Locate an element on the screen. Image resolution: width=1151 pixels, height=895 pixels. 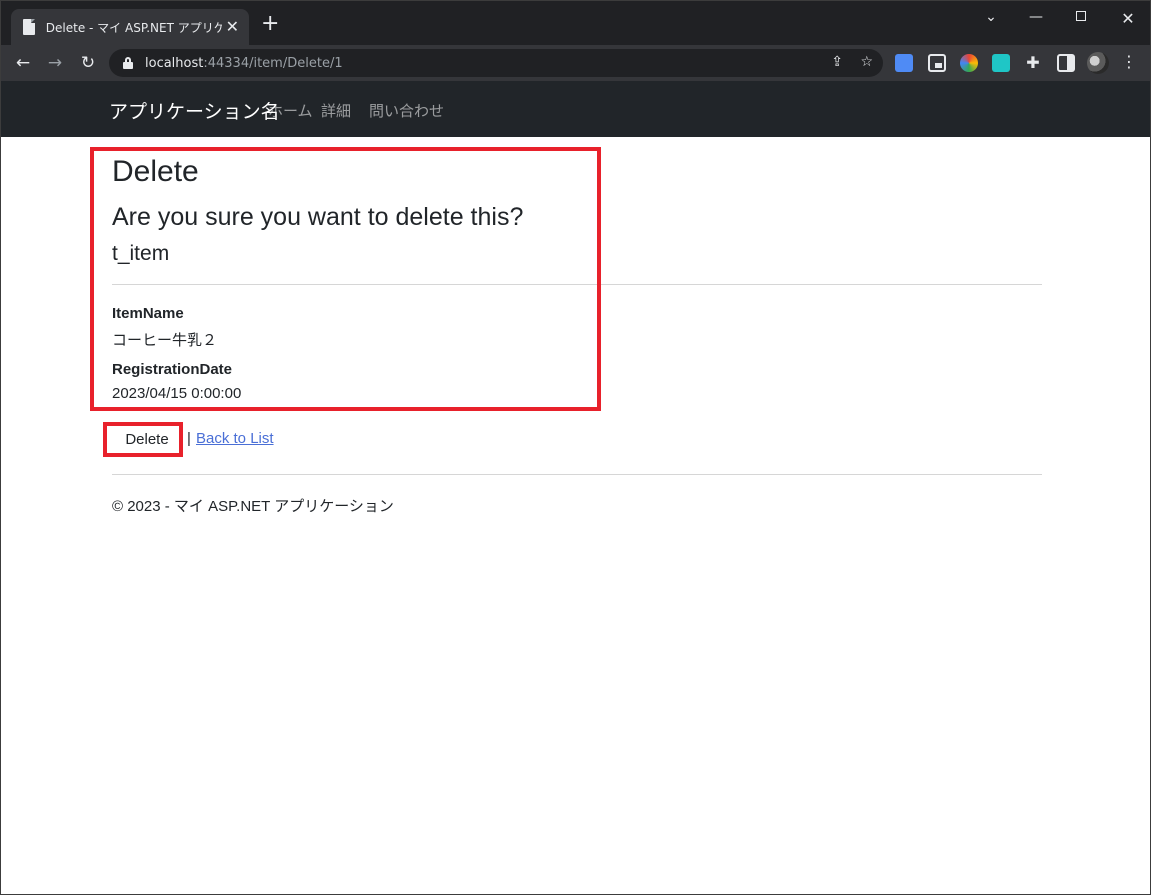
nav-link-detail: 詳細 is located at coordinates (336, 110).